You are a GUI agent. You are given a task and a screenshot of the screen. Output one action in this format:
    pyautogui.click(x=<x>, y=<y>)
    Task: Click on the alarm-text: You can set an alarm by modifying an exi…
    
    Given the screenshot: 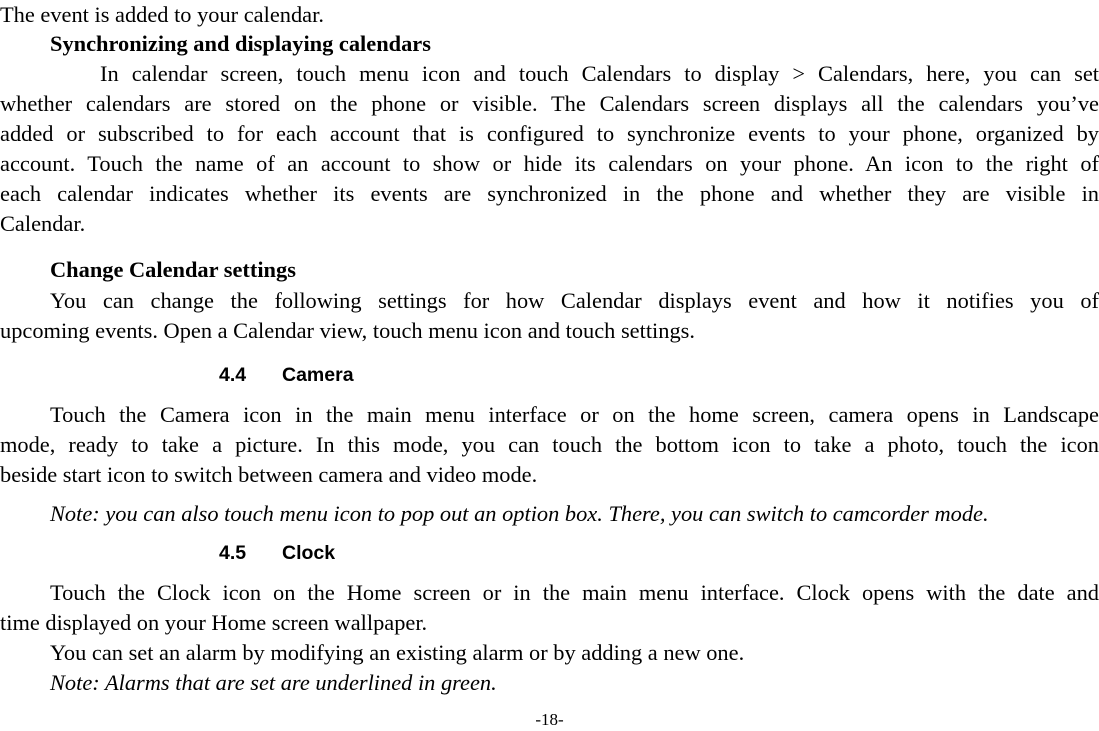 What is the action you would take?
    pyautogui.click(x=397, y=652)
    